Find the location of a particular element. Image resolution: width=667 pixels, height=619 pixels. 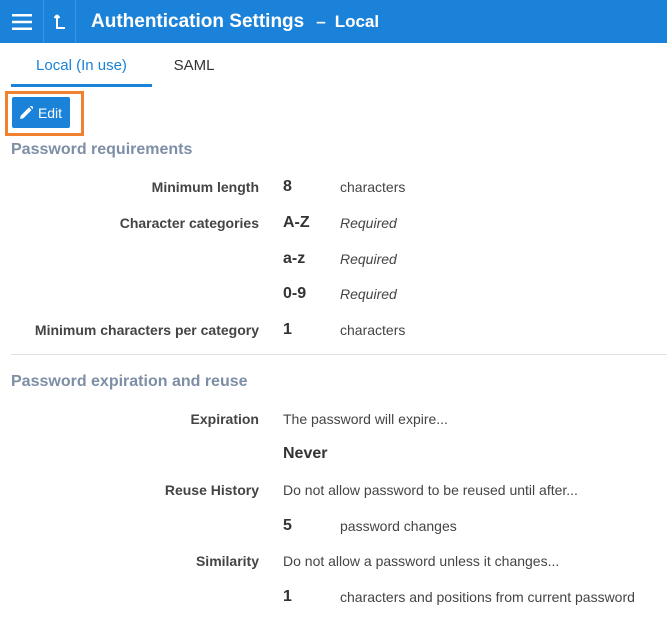

hamburger-menu-icon is located at coordinates (21, 21).